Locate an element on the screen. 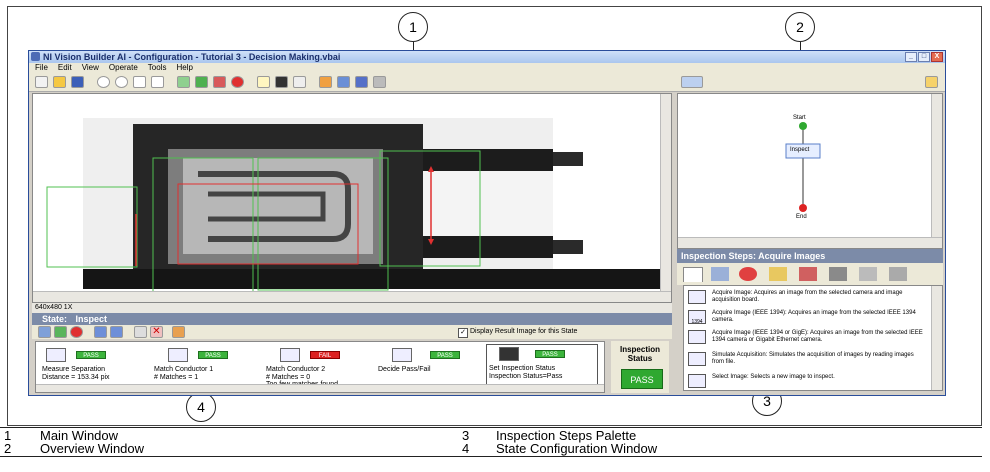 The width and height of the screenshot is (990, 472). state-toolbar: ✕ ✓ Display Result Image for this State is located at coordinates (352, 332).